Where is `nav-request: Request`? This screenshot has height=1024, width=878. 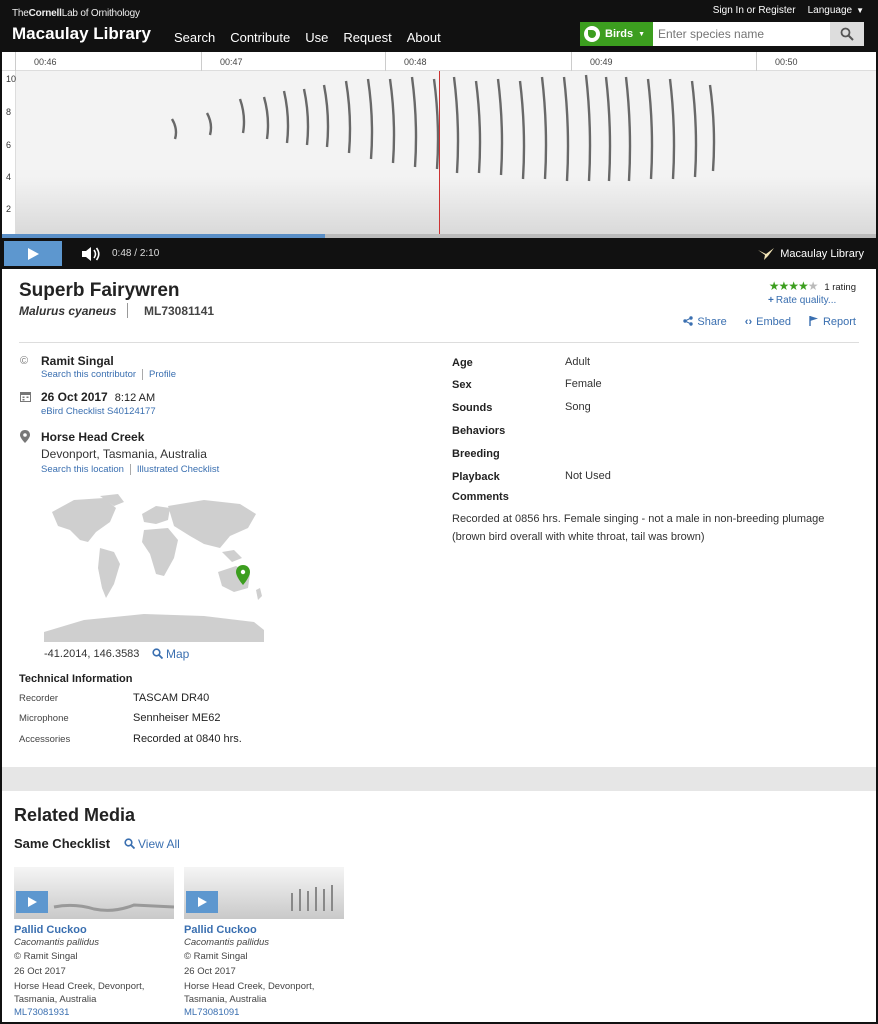 nav-request: Request is located at coordinates (367, 37).